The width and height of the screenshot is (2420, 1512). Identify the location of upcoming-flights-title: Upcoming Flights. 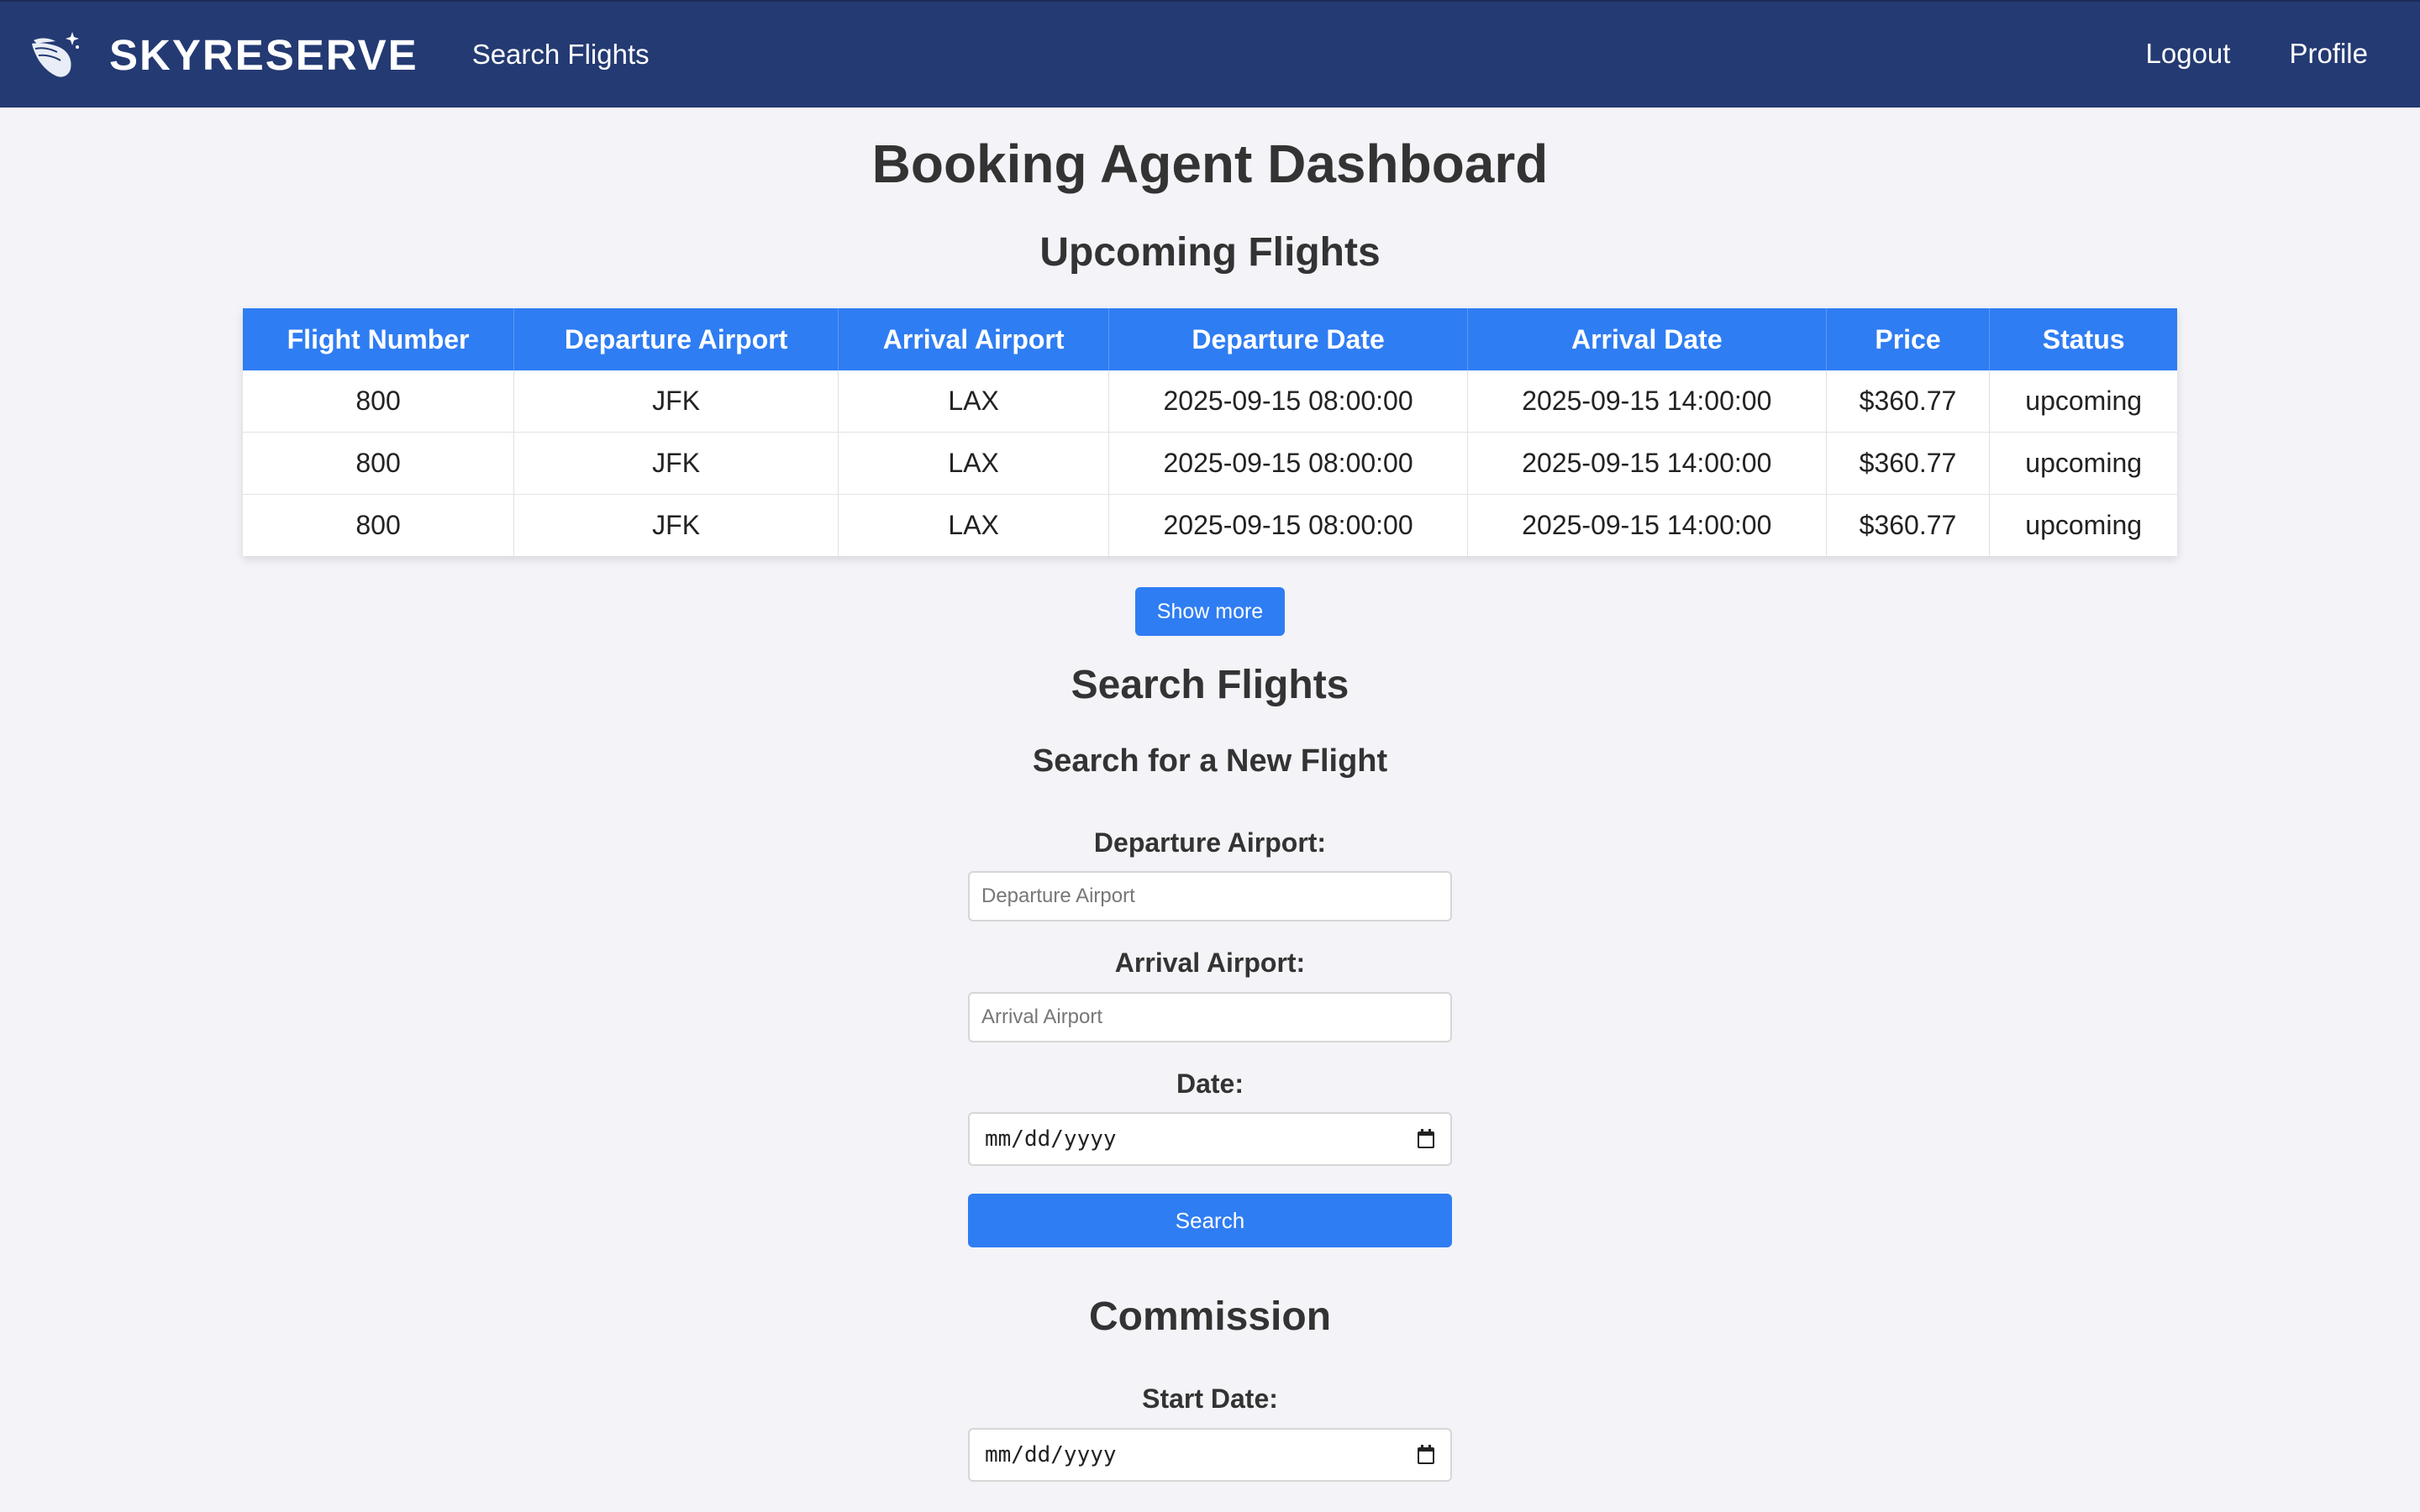
(1210, 252).